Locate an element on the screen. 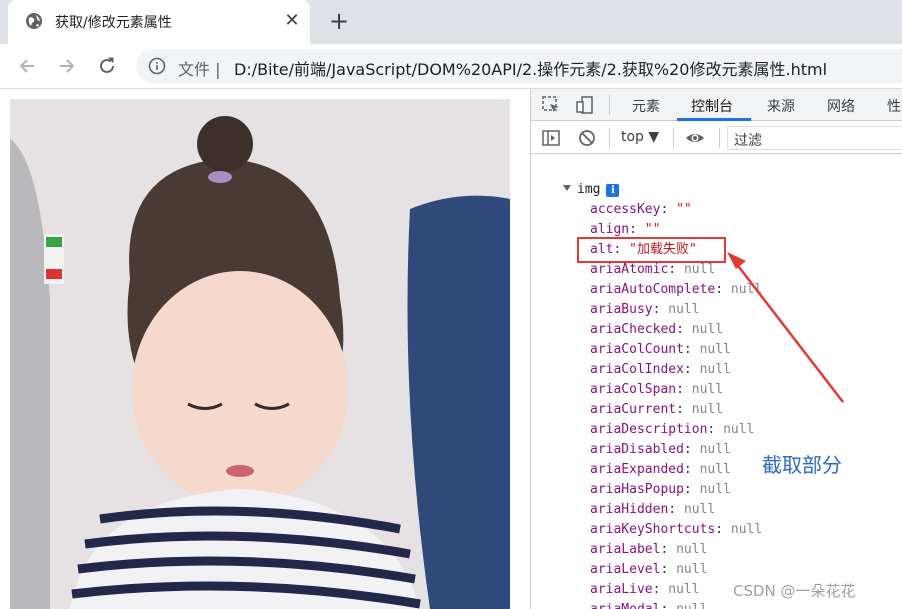 The image size is (902, 609). property-row: ariaHidden: null is located at coordinates (652, 510).